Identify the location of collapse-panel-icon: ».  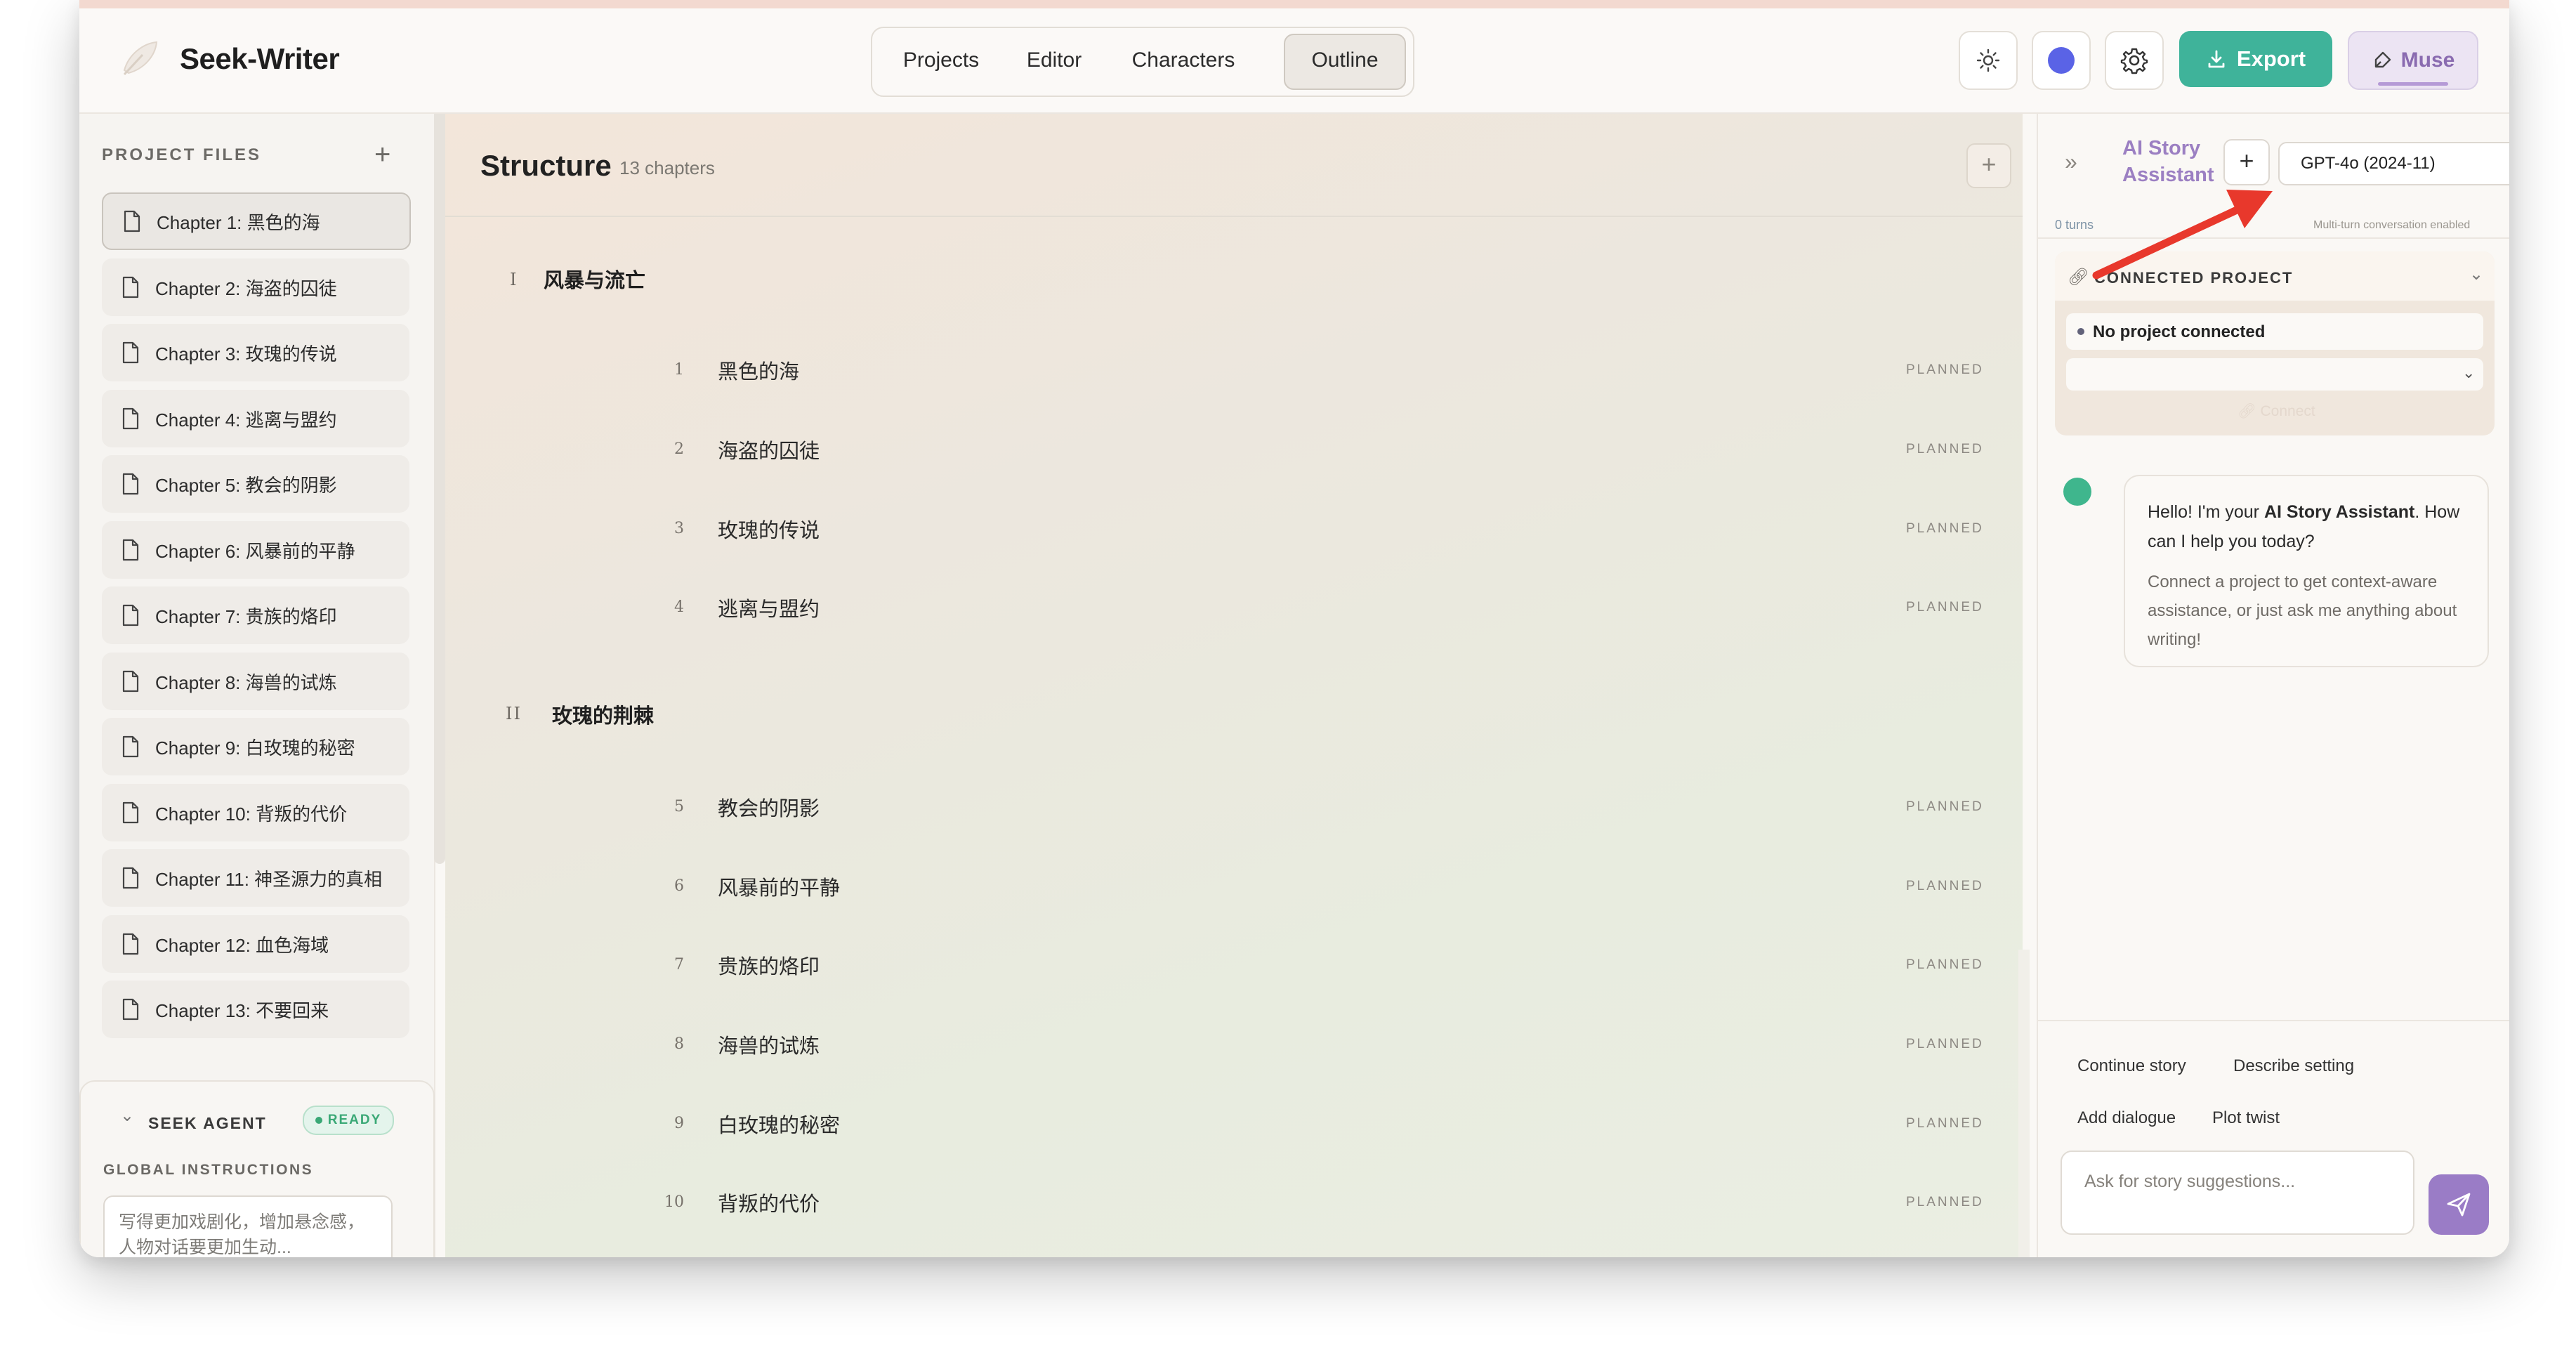
(2071, 162).